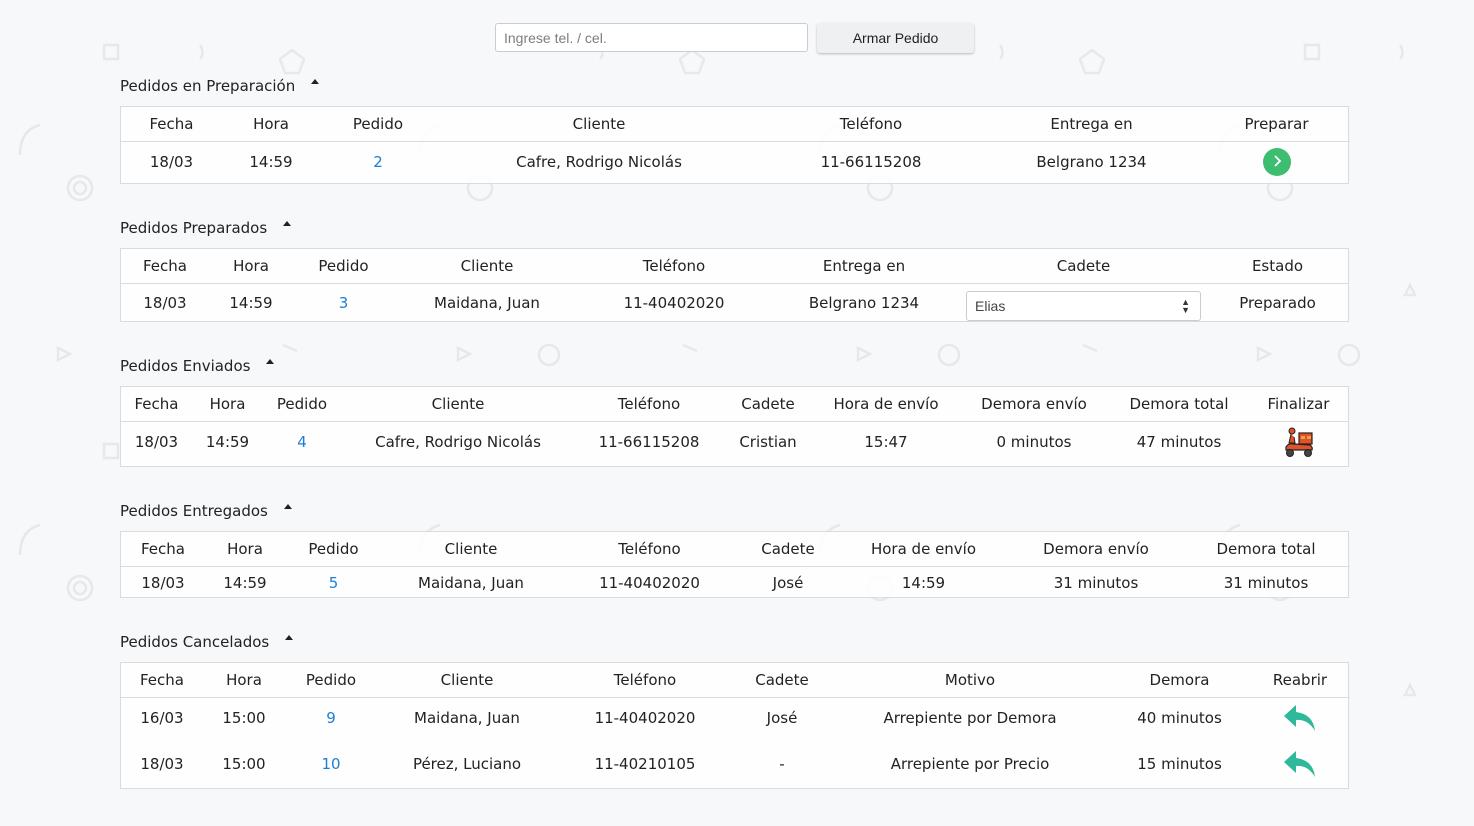 The height and width of the screenshot is (826, 1474). Describe the element at coordinates (1096, 582) in the screenshot. I see `cell-demora-envio: 31 minutos` at that location.